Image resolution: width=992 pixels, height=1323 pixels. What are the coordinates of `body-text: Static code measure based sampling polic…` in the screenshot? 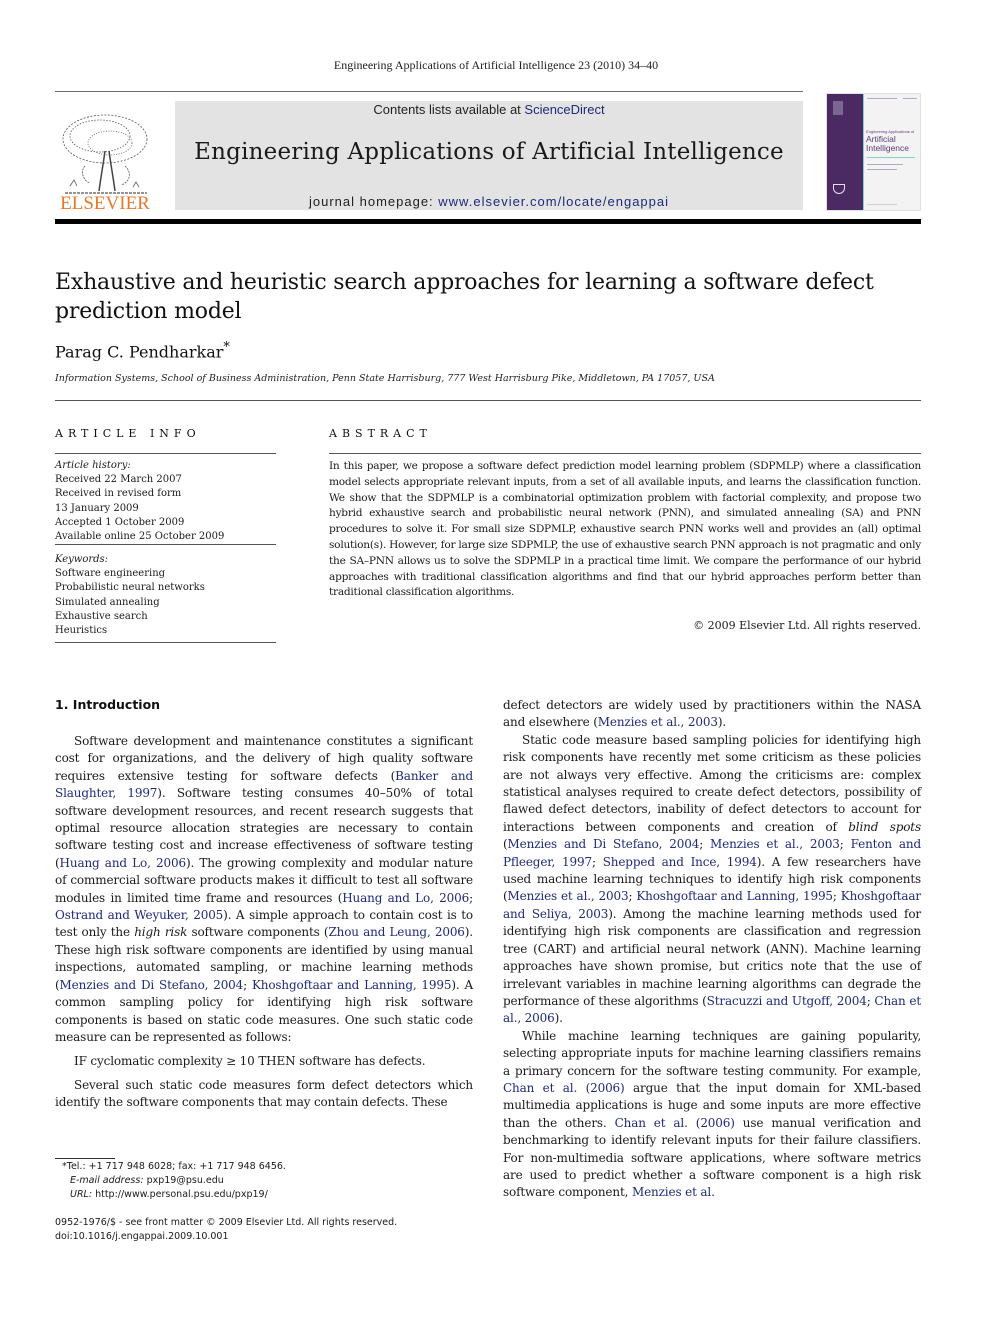 It's located at (712, 783).